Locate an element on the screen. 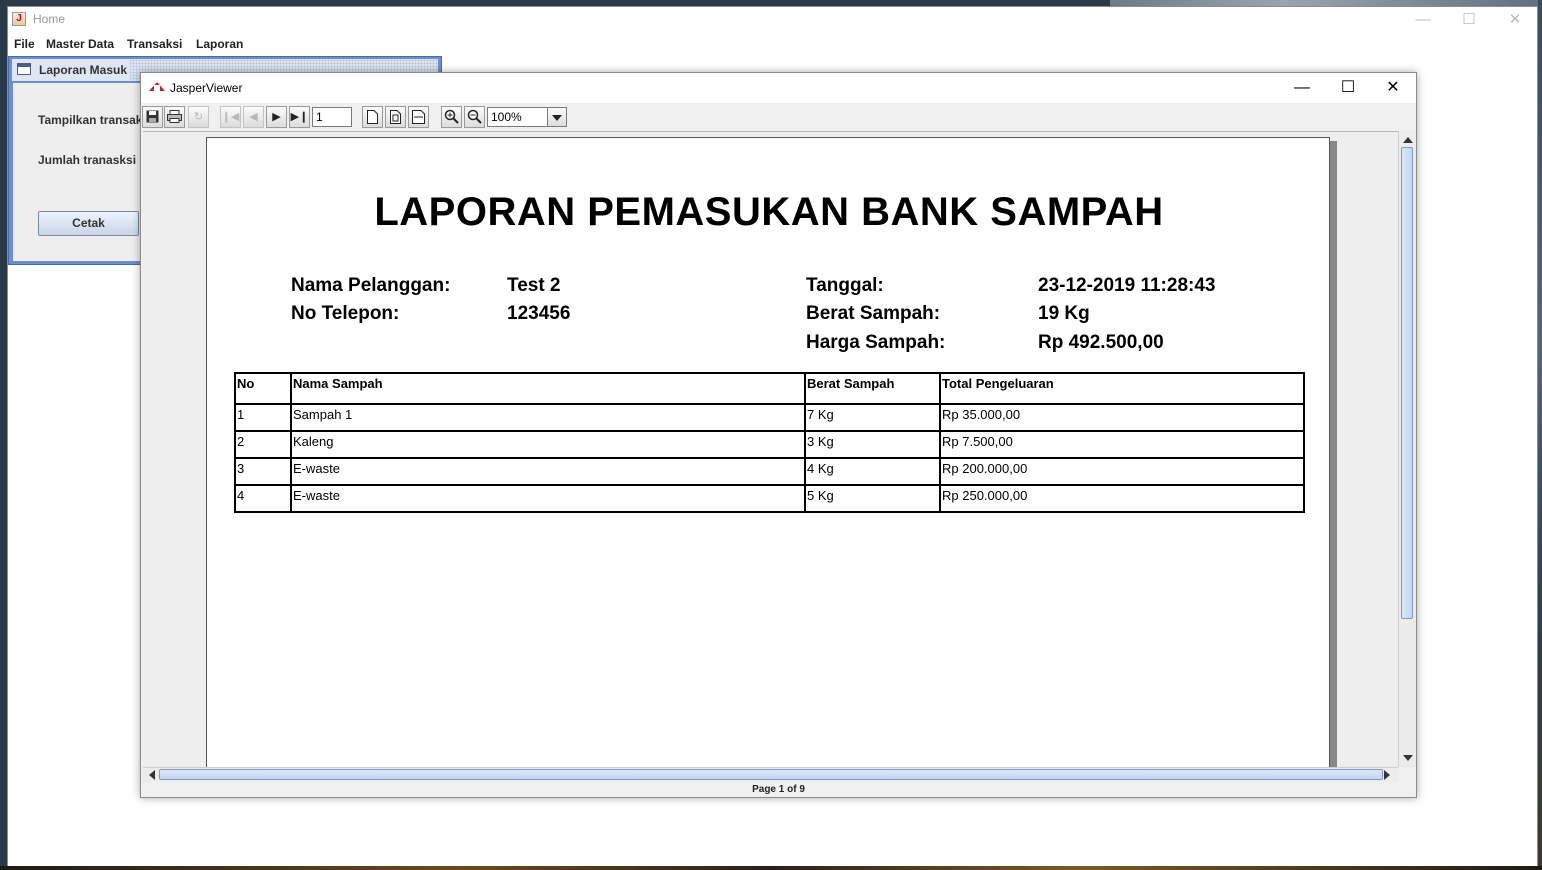  table-cell: 5 Kg is located at coordinates (872, 498).